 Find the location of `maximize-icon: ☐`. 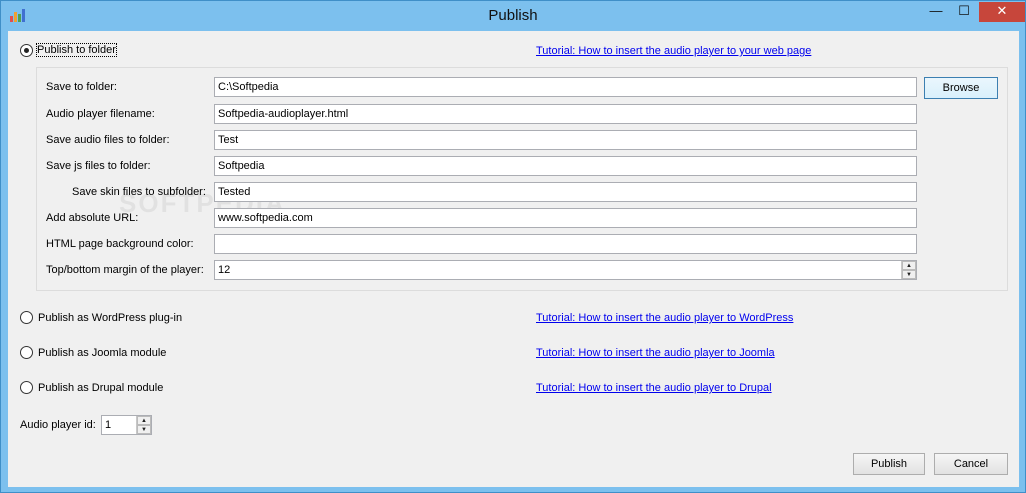

maximize-icon: ☐ is located at coordinates (964, 12).